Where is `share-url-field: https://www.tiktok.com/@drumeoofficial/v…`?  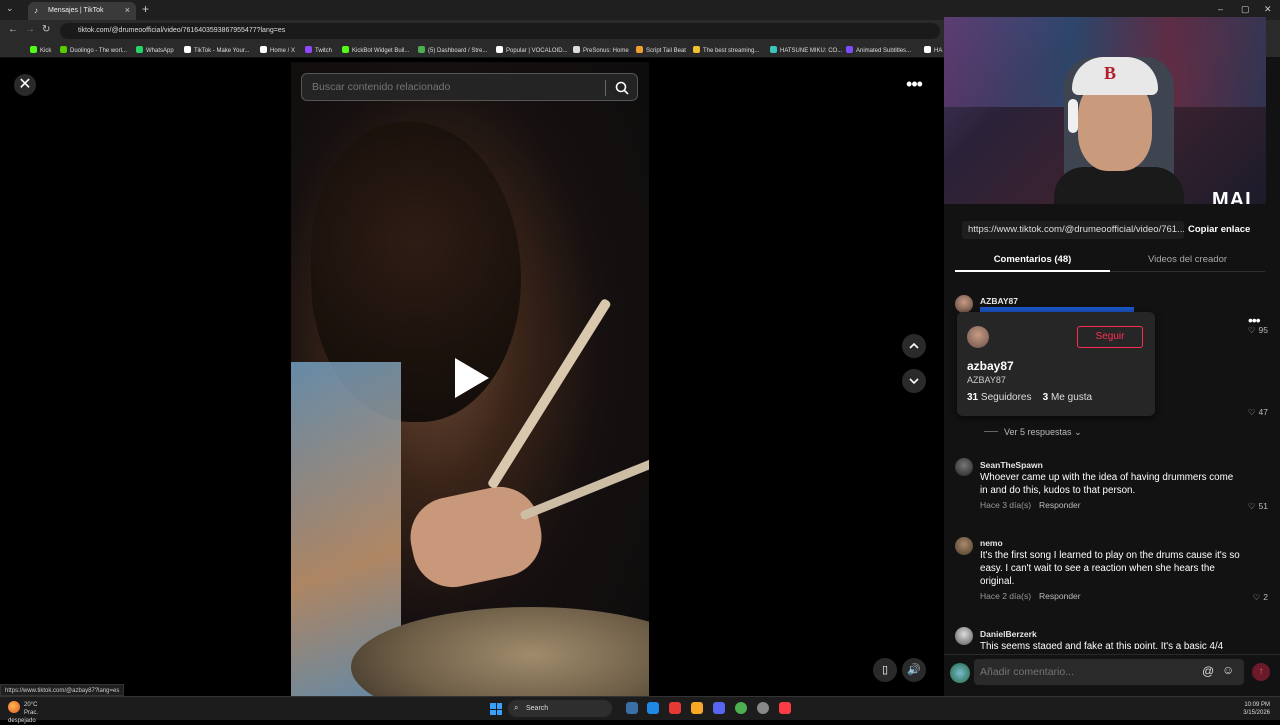 share-url-field: https://www.tiktok.com/@drumeoofficial/v… is located at coordinates (1073, 230).